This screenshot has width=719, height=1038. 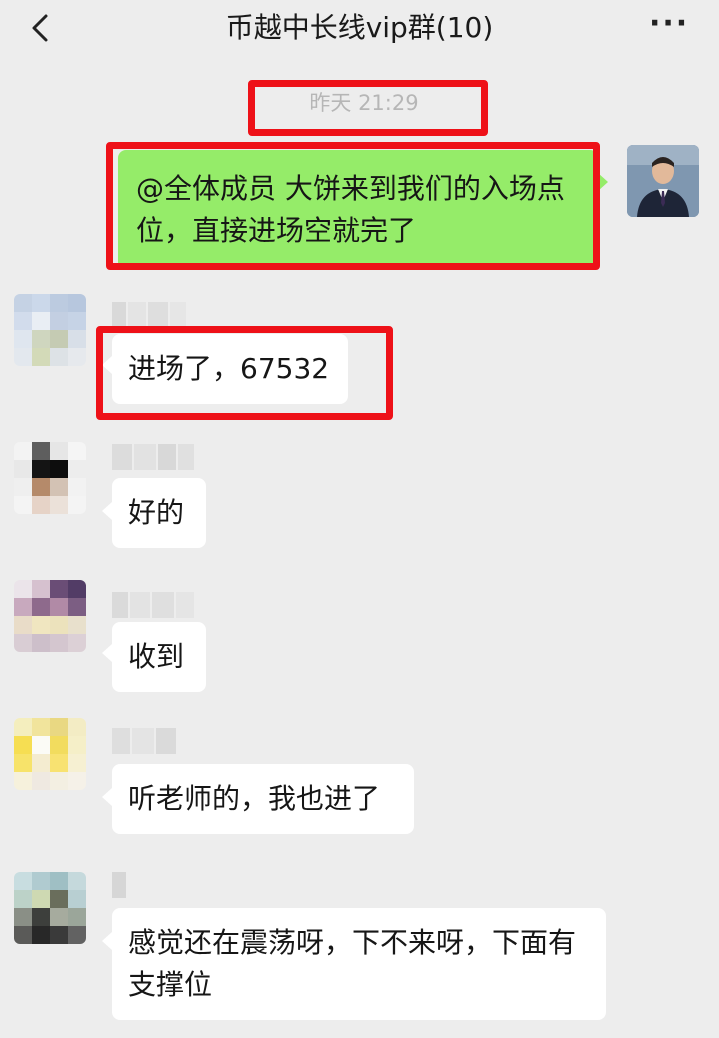 I want to click on message-text: @全体成员 大饼来到我们的入场点位，直接进场空就完了, so click(x=350, y=209).